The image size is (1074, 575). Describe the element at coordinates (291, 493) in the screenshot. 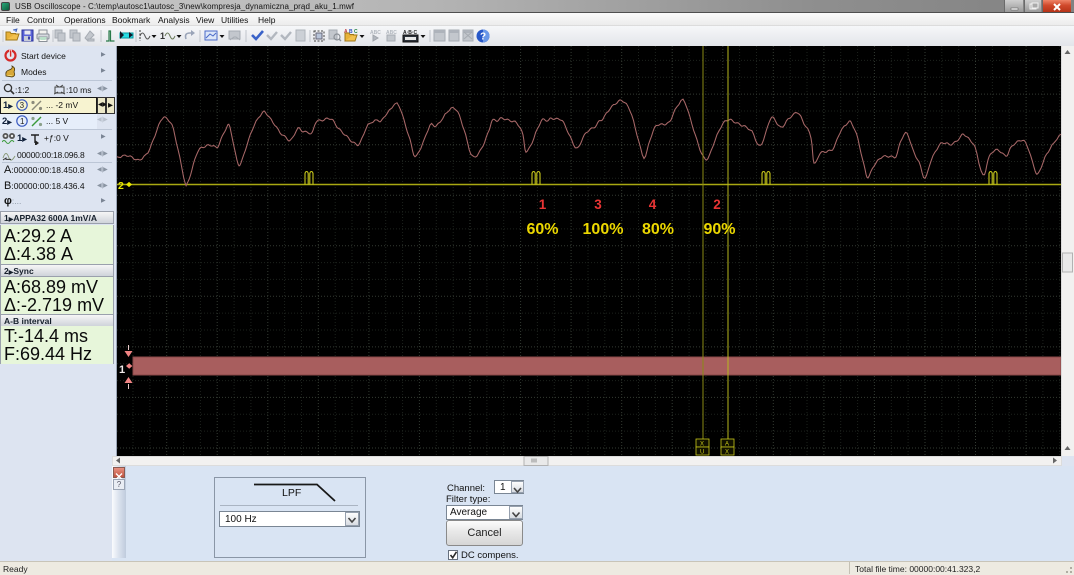

I see `svg-text: LPF` at that location.